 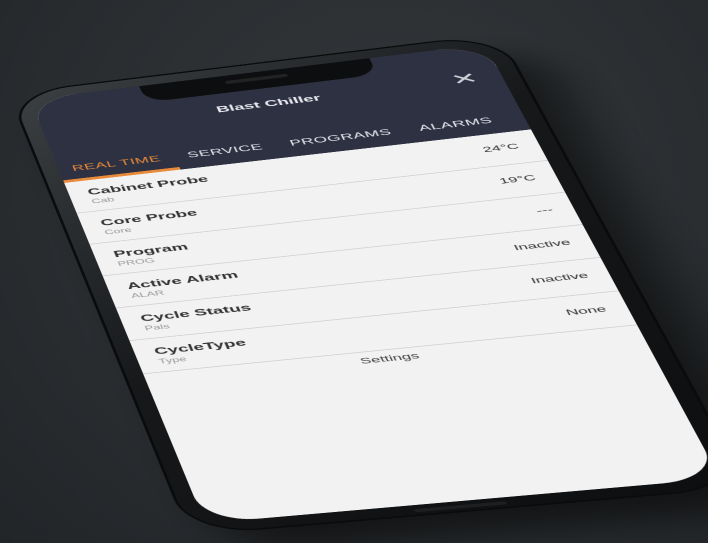 What do you see at coordinates (196, 312) in the screenshot?
I see `row-label: Cycle Status` at bounding box center [196, 312].